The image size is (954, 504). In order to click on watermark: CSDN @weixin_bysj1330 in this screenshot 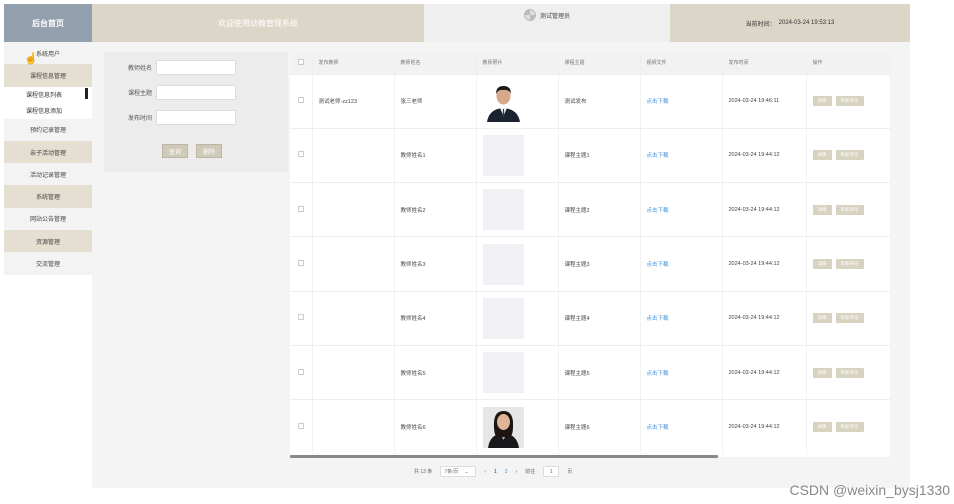, I will do `click(869, 490)`.